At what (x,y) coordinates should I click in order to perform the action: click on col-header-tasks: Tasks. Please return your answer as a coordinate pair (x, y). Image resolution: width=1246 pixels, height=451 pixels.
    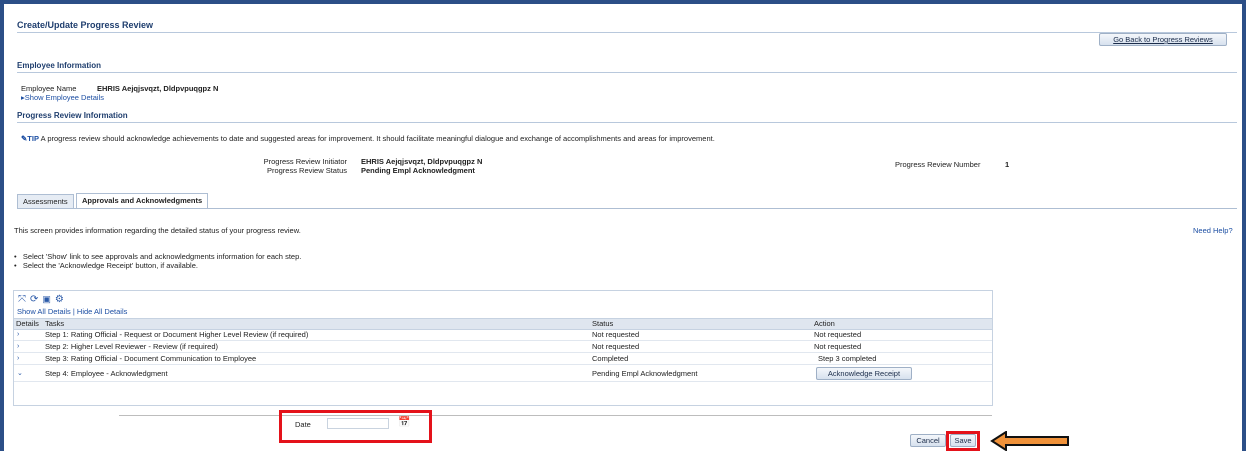
    Looking at the image, I should click on (54, 324).